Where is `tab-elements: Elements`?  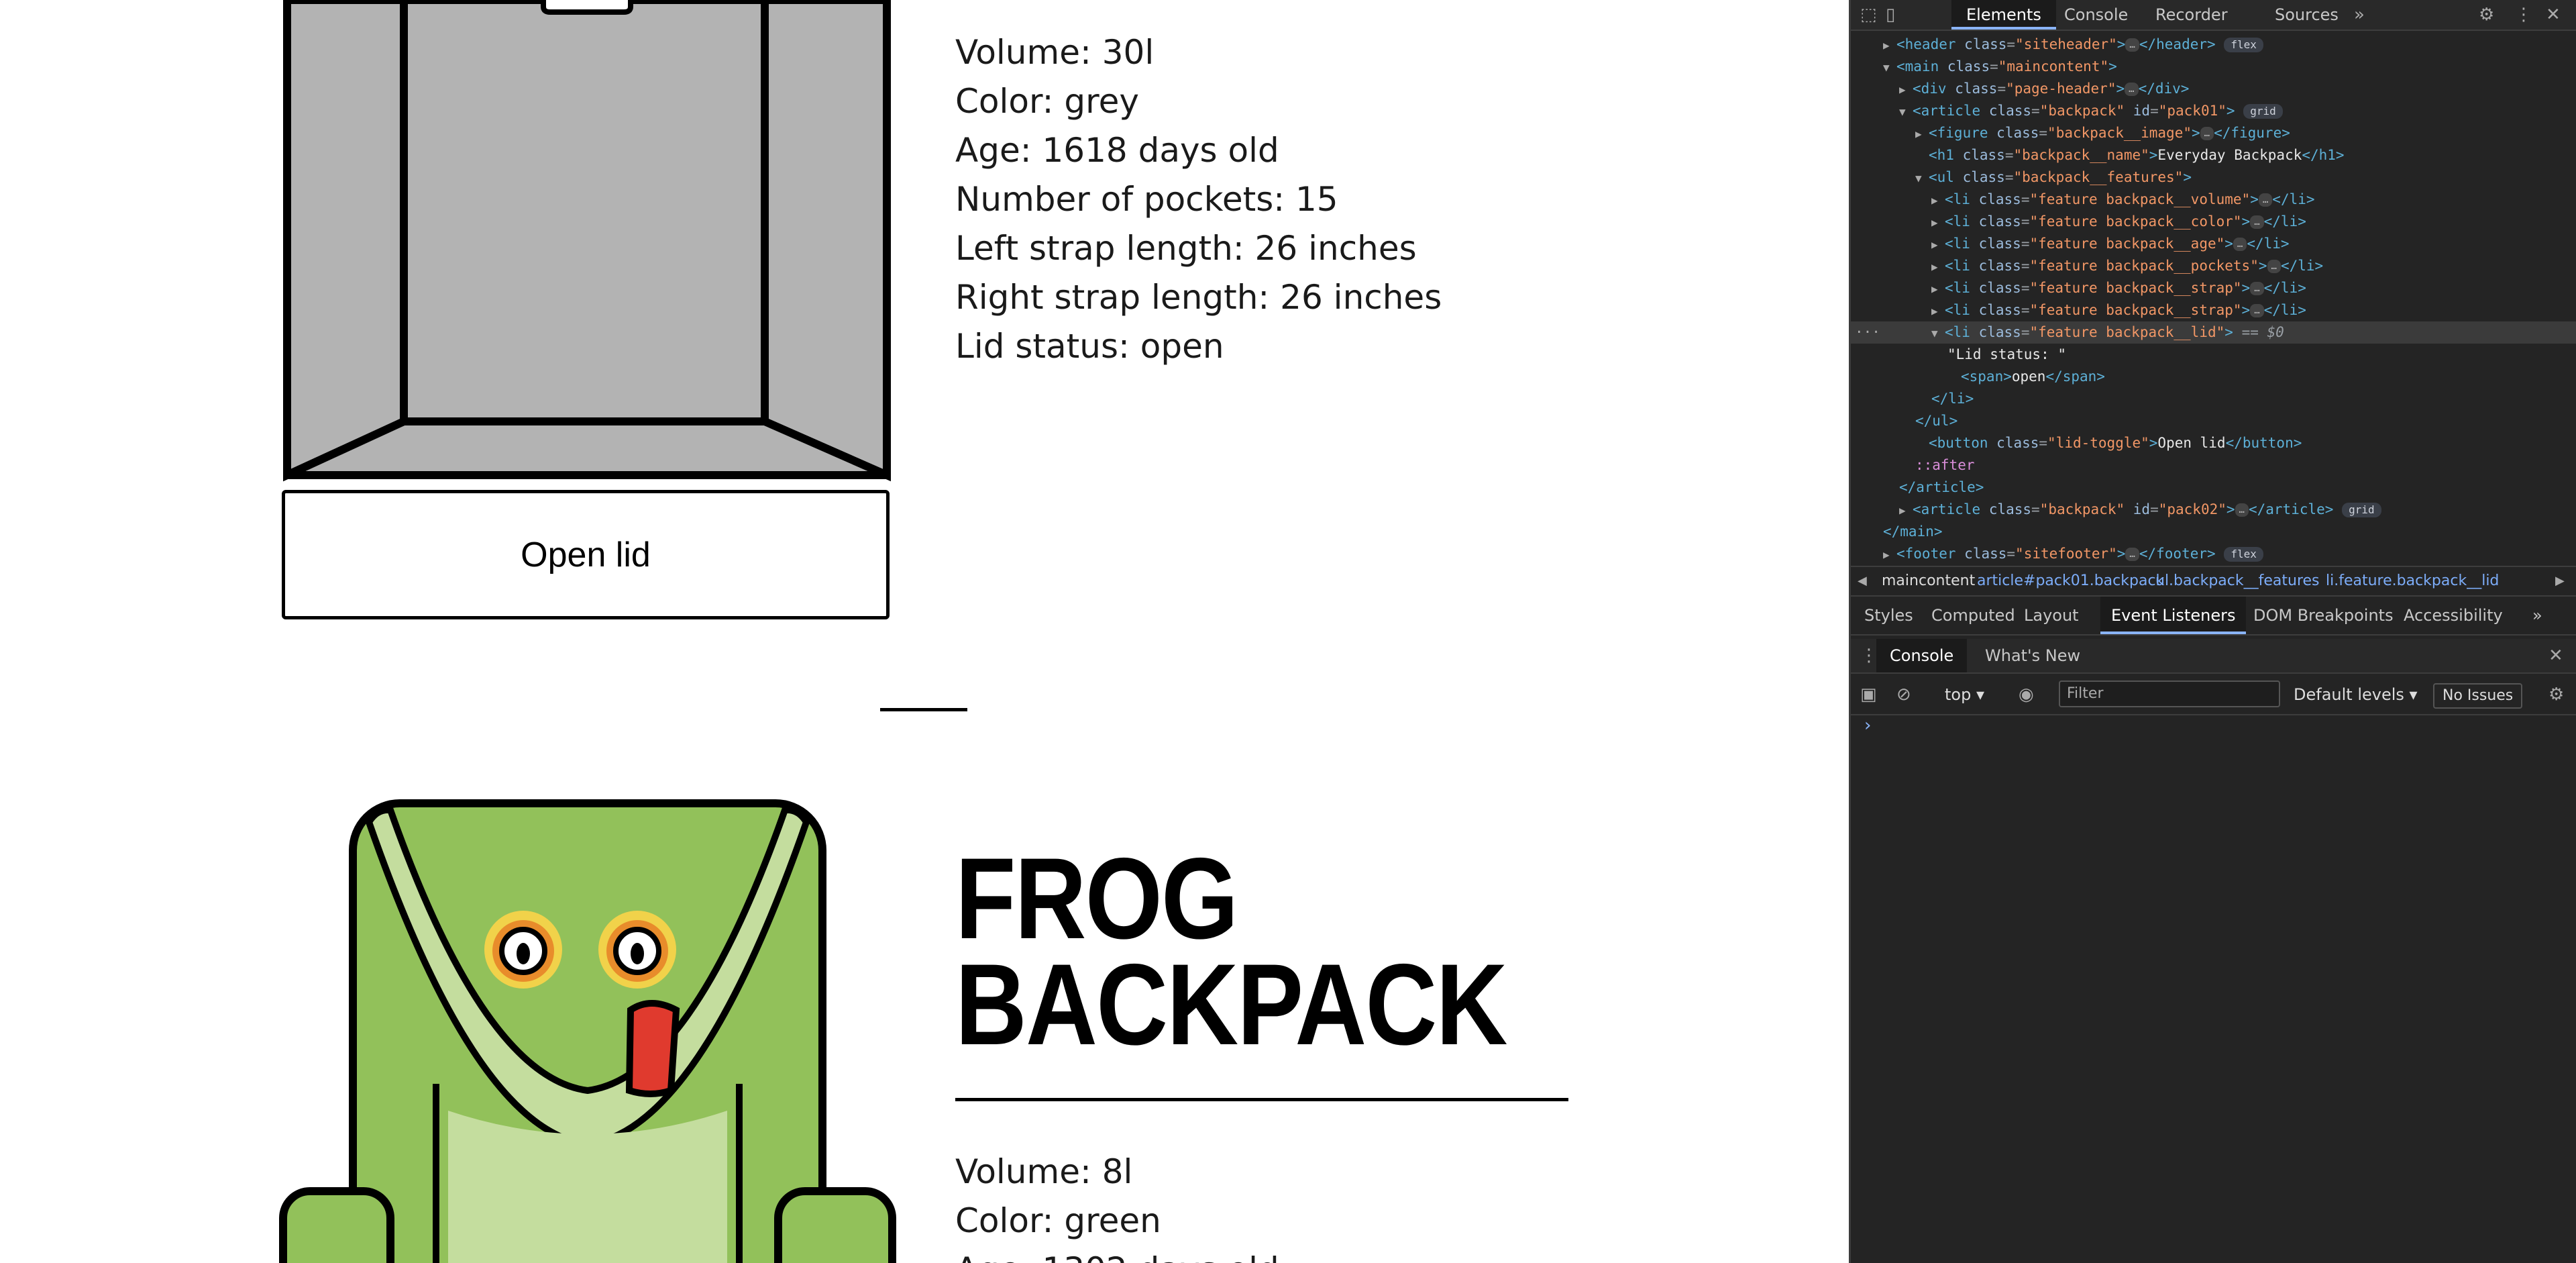 tab-elements: Elements is located at coordinates (2003, 15).